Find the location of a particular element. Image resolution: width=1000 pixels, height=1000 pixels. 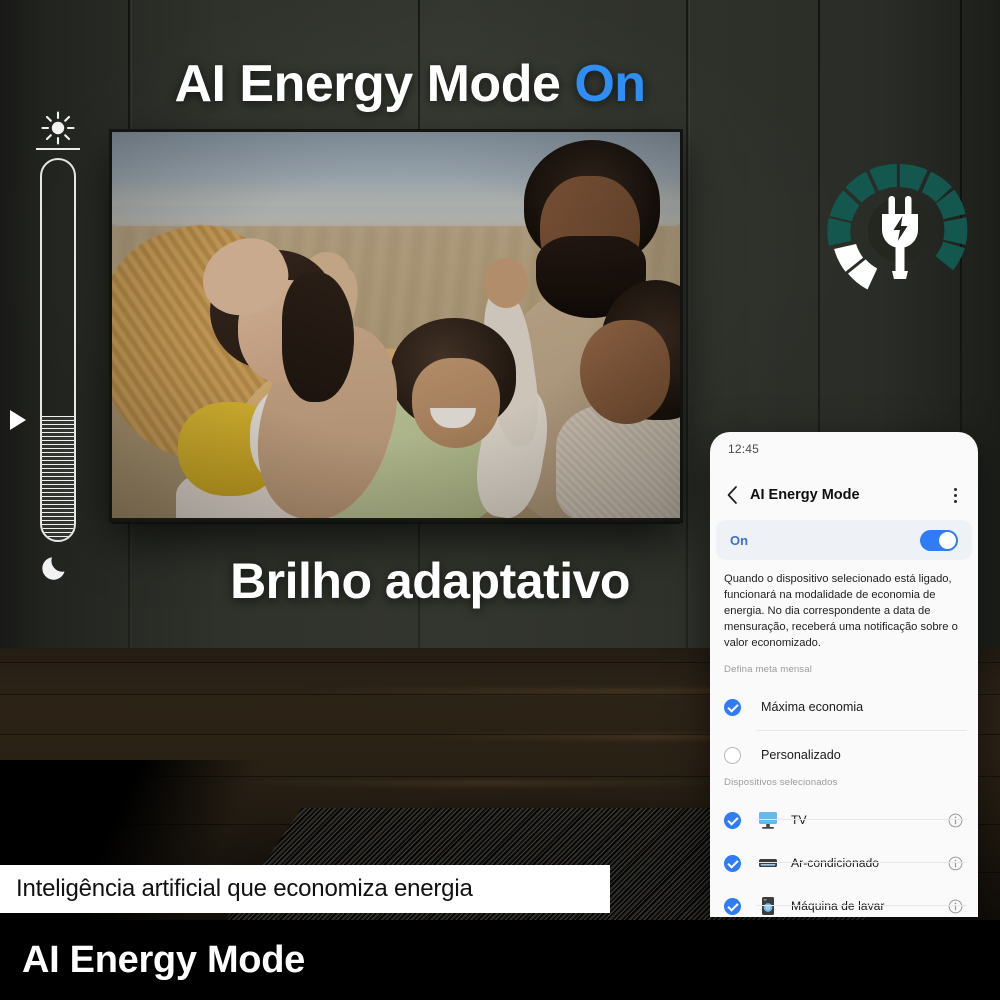

washing-machine-icon is located at coordinates (768, 906).